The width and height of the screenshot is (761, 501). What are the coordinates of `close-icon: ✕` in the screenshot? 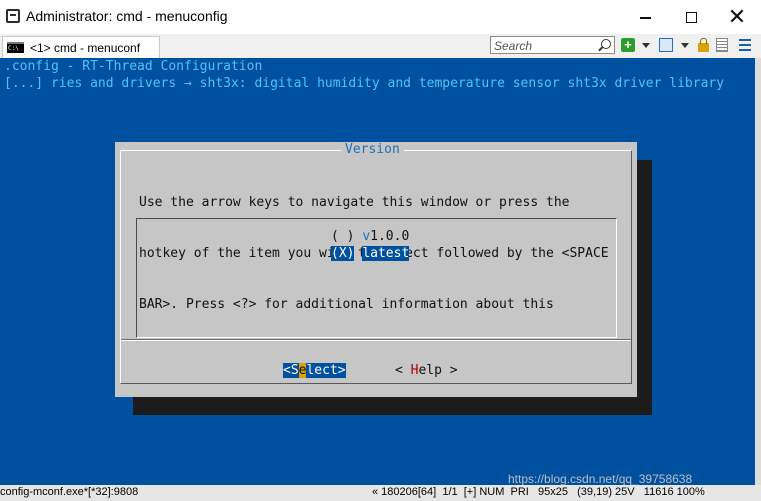 It's located at (737, 16).